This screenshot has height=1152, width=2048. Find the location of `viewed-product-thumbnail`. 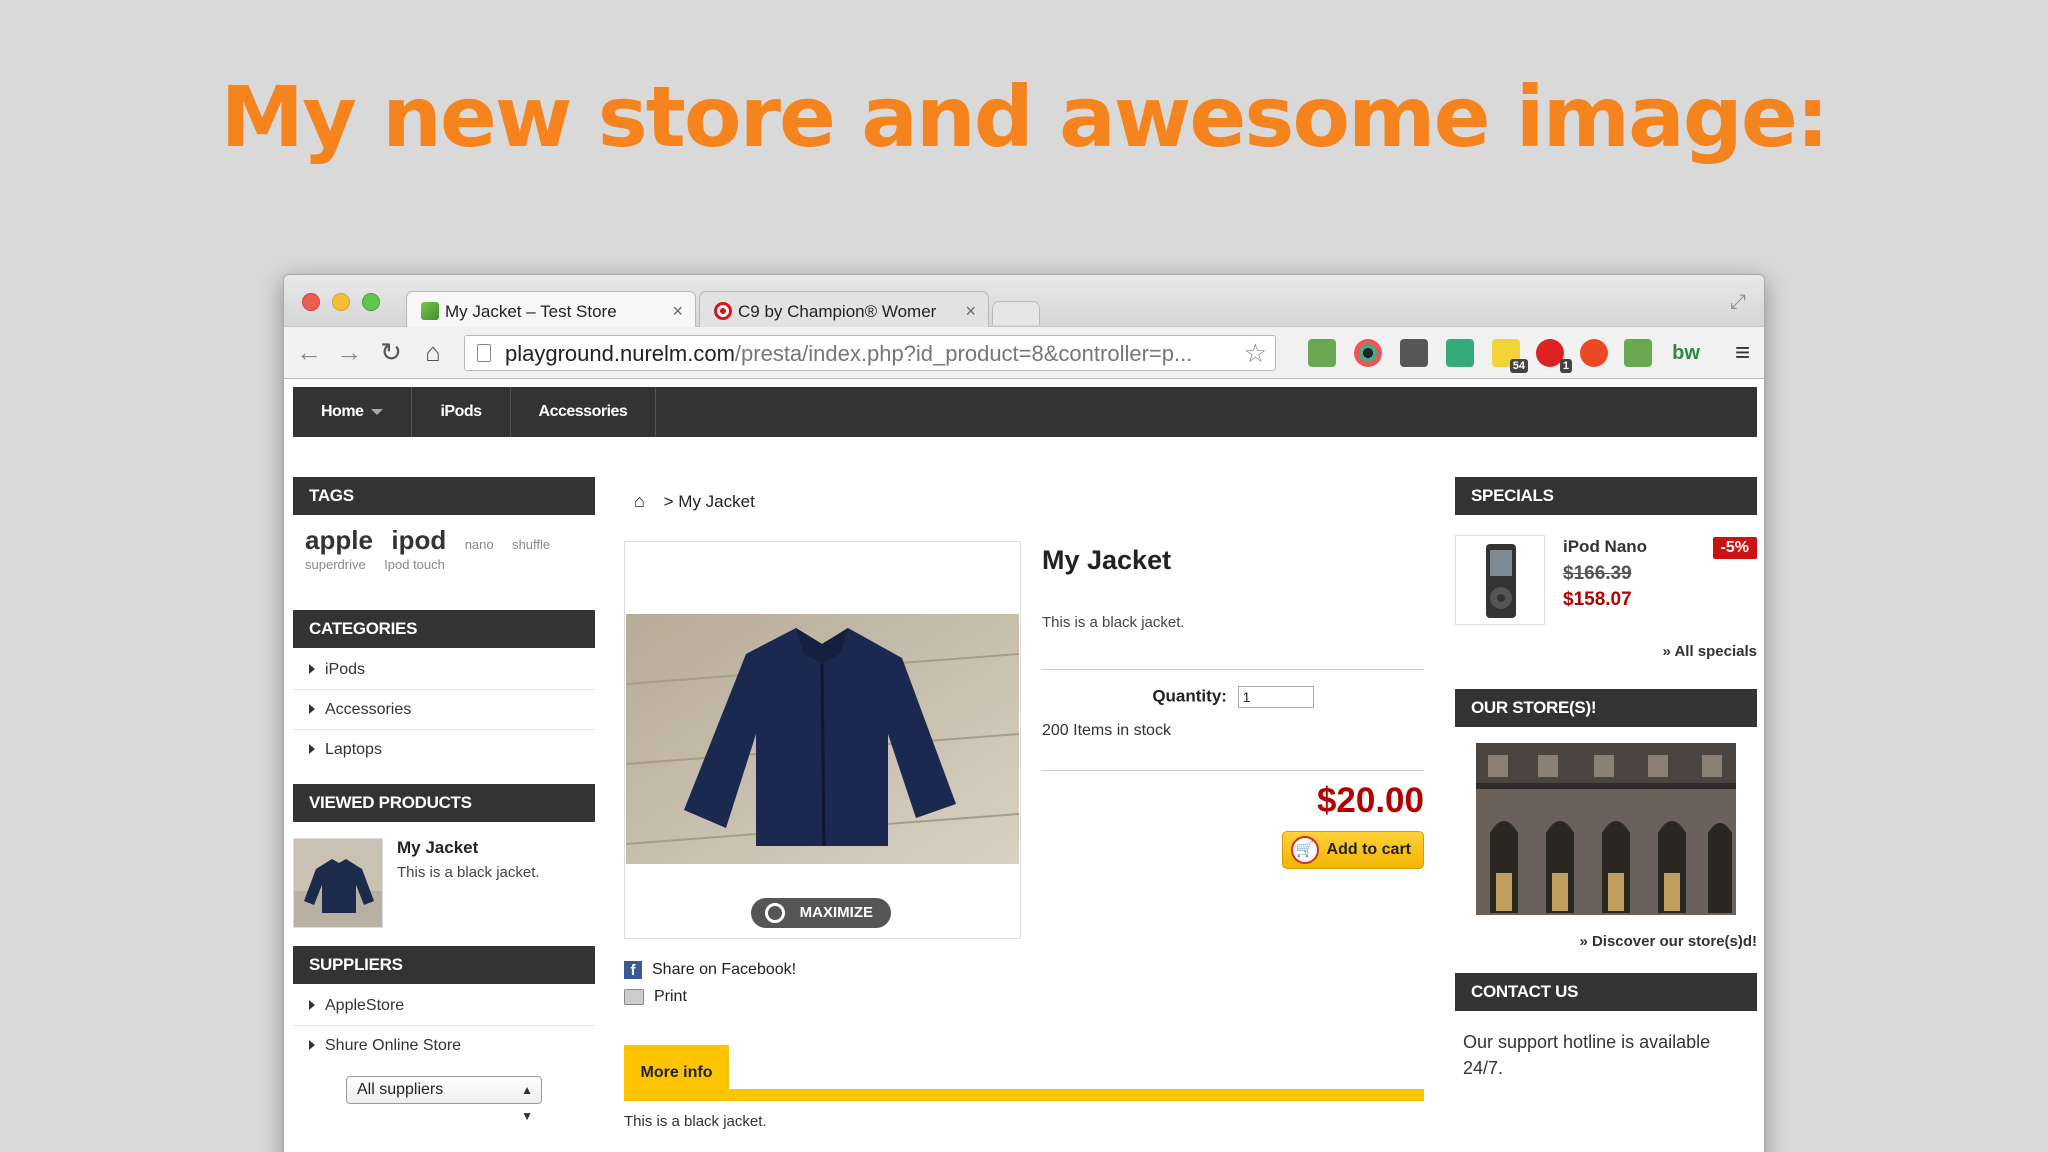

viewed-product-thumbnail is located at coordinates (338, 883).